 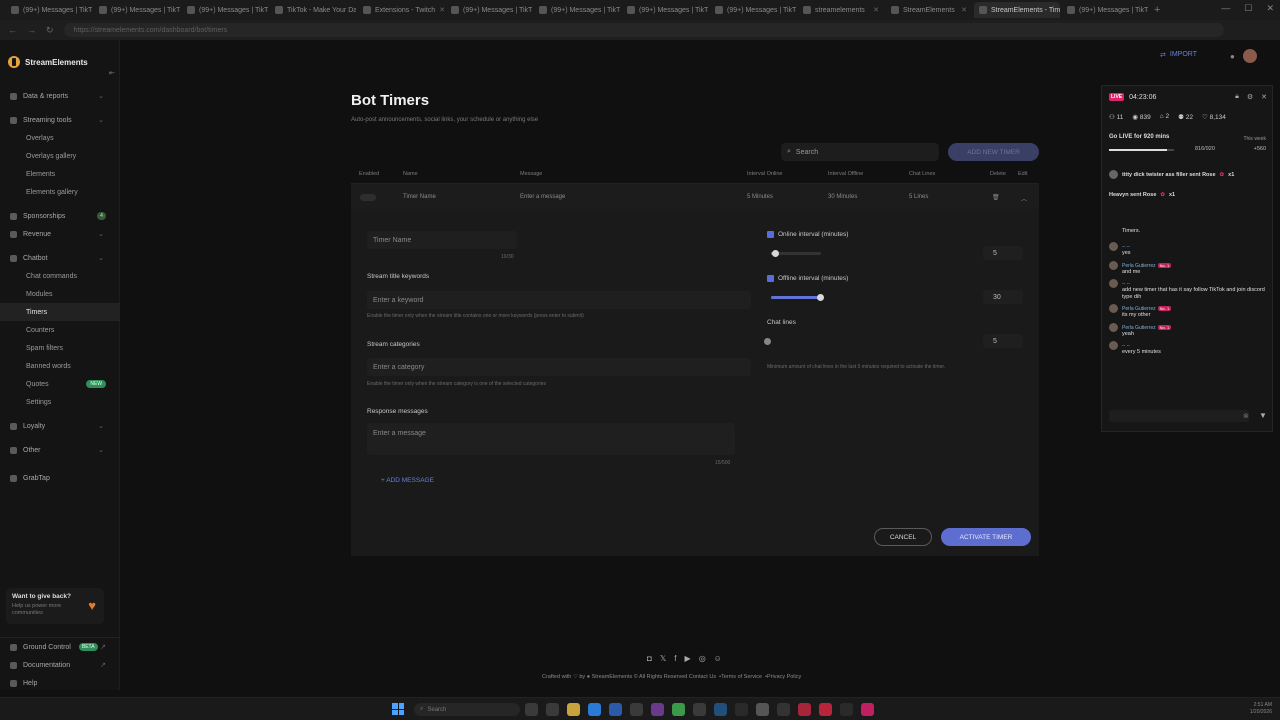 I want to click on sidebar-item-data-reports: Data & reports ⌄, so click(x=60, y=96).